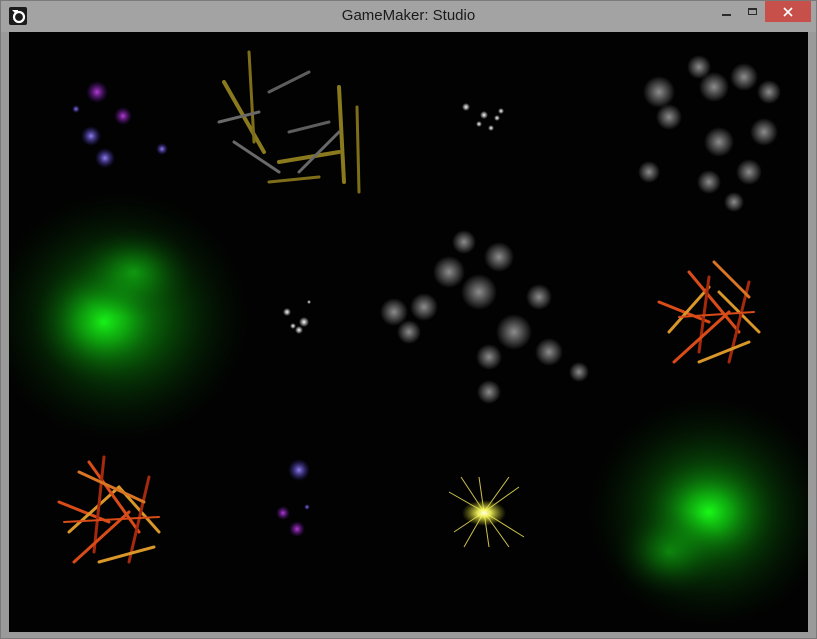 This screenshot has width=817, height=639. Describe the element at coordinates (483, 117) in the screenshot. I see `white-sparks-top` at that location.